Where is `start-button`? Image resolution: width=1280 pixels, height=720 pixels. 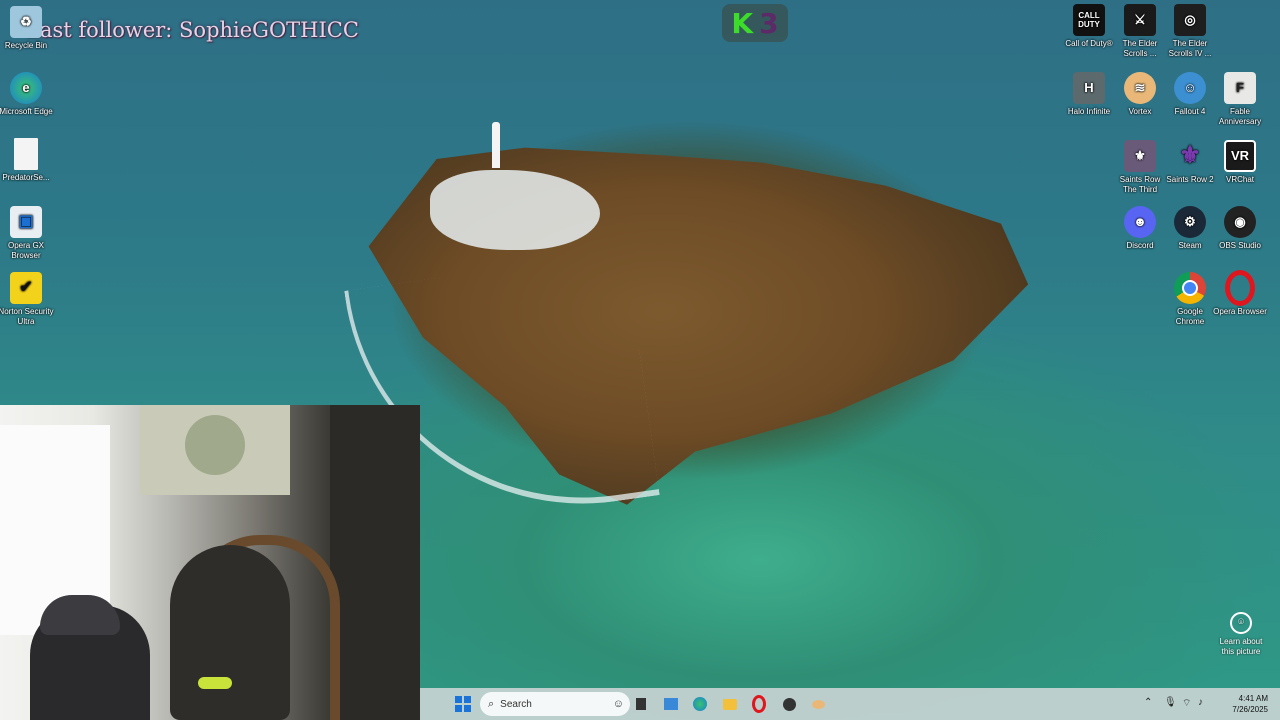
start-button is located at coordinates (463, 704).